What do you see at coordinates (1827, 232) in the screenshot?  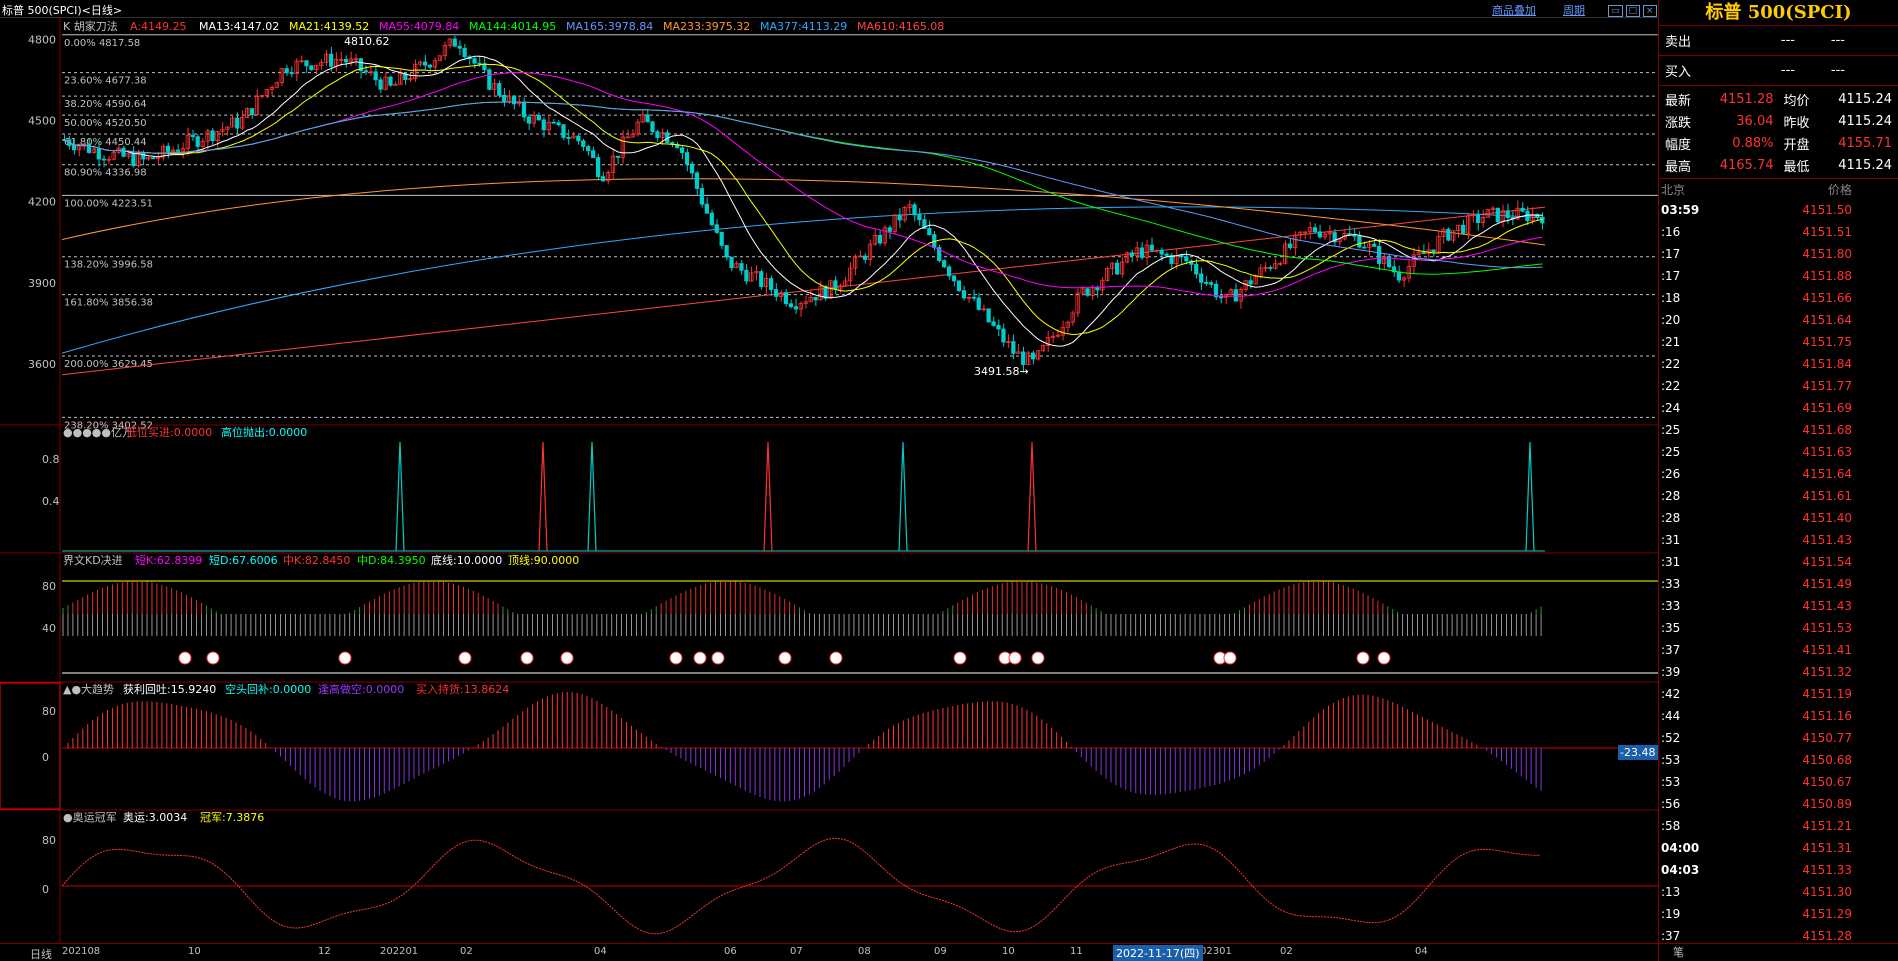 I see `tick-price: 4151.51` at bounding box center [1827, 232].